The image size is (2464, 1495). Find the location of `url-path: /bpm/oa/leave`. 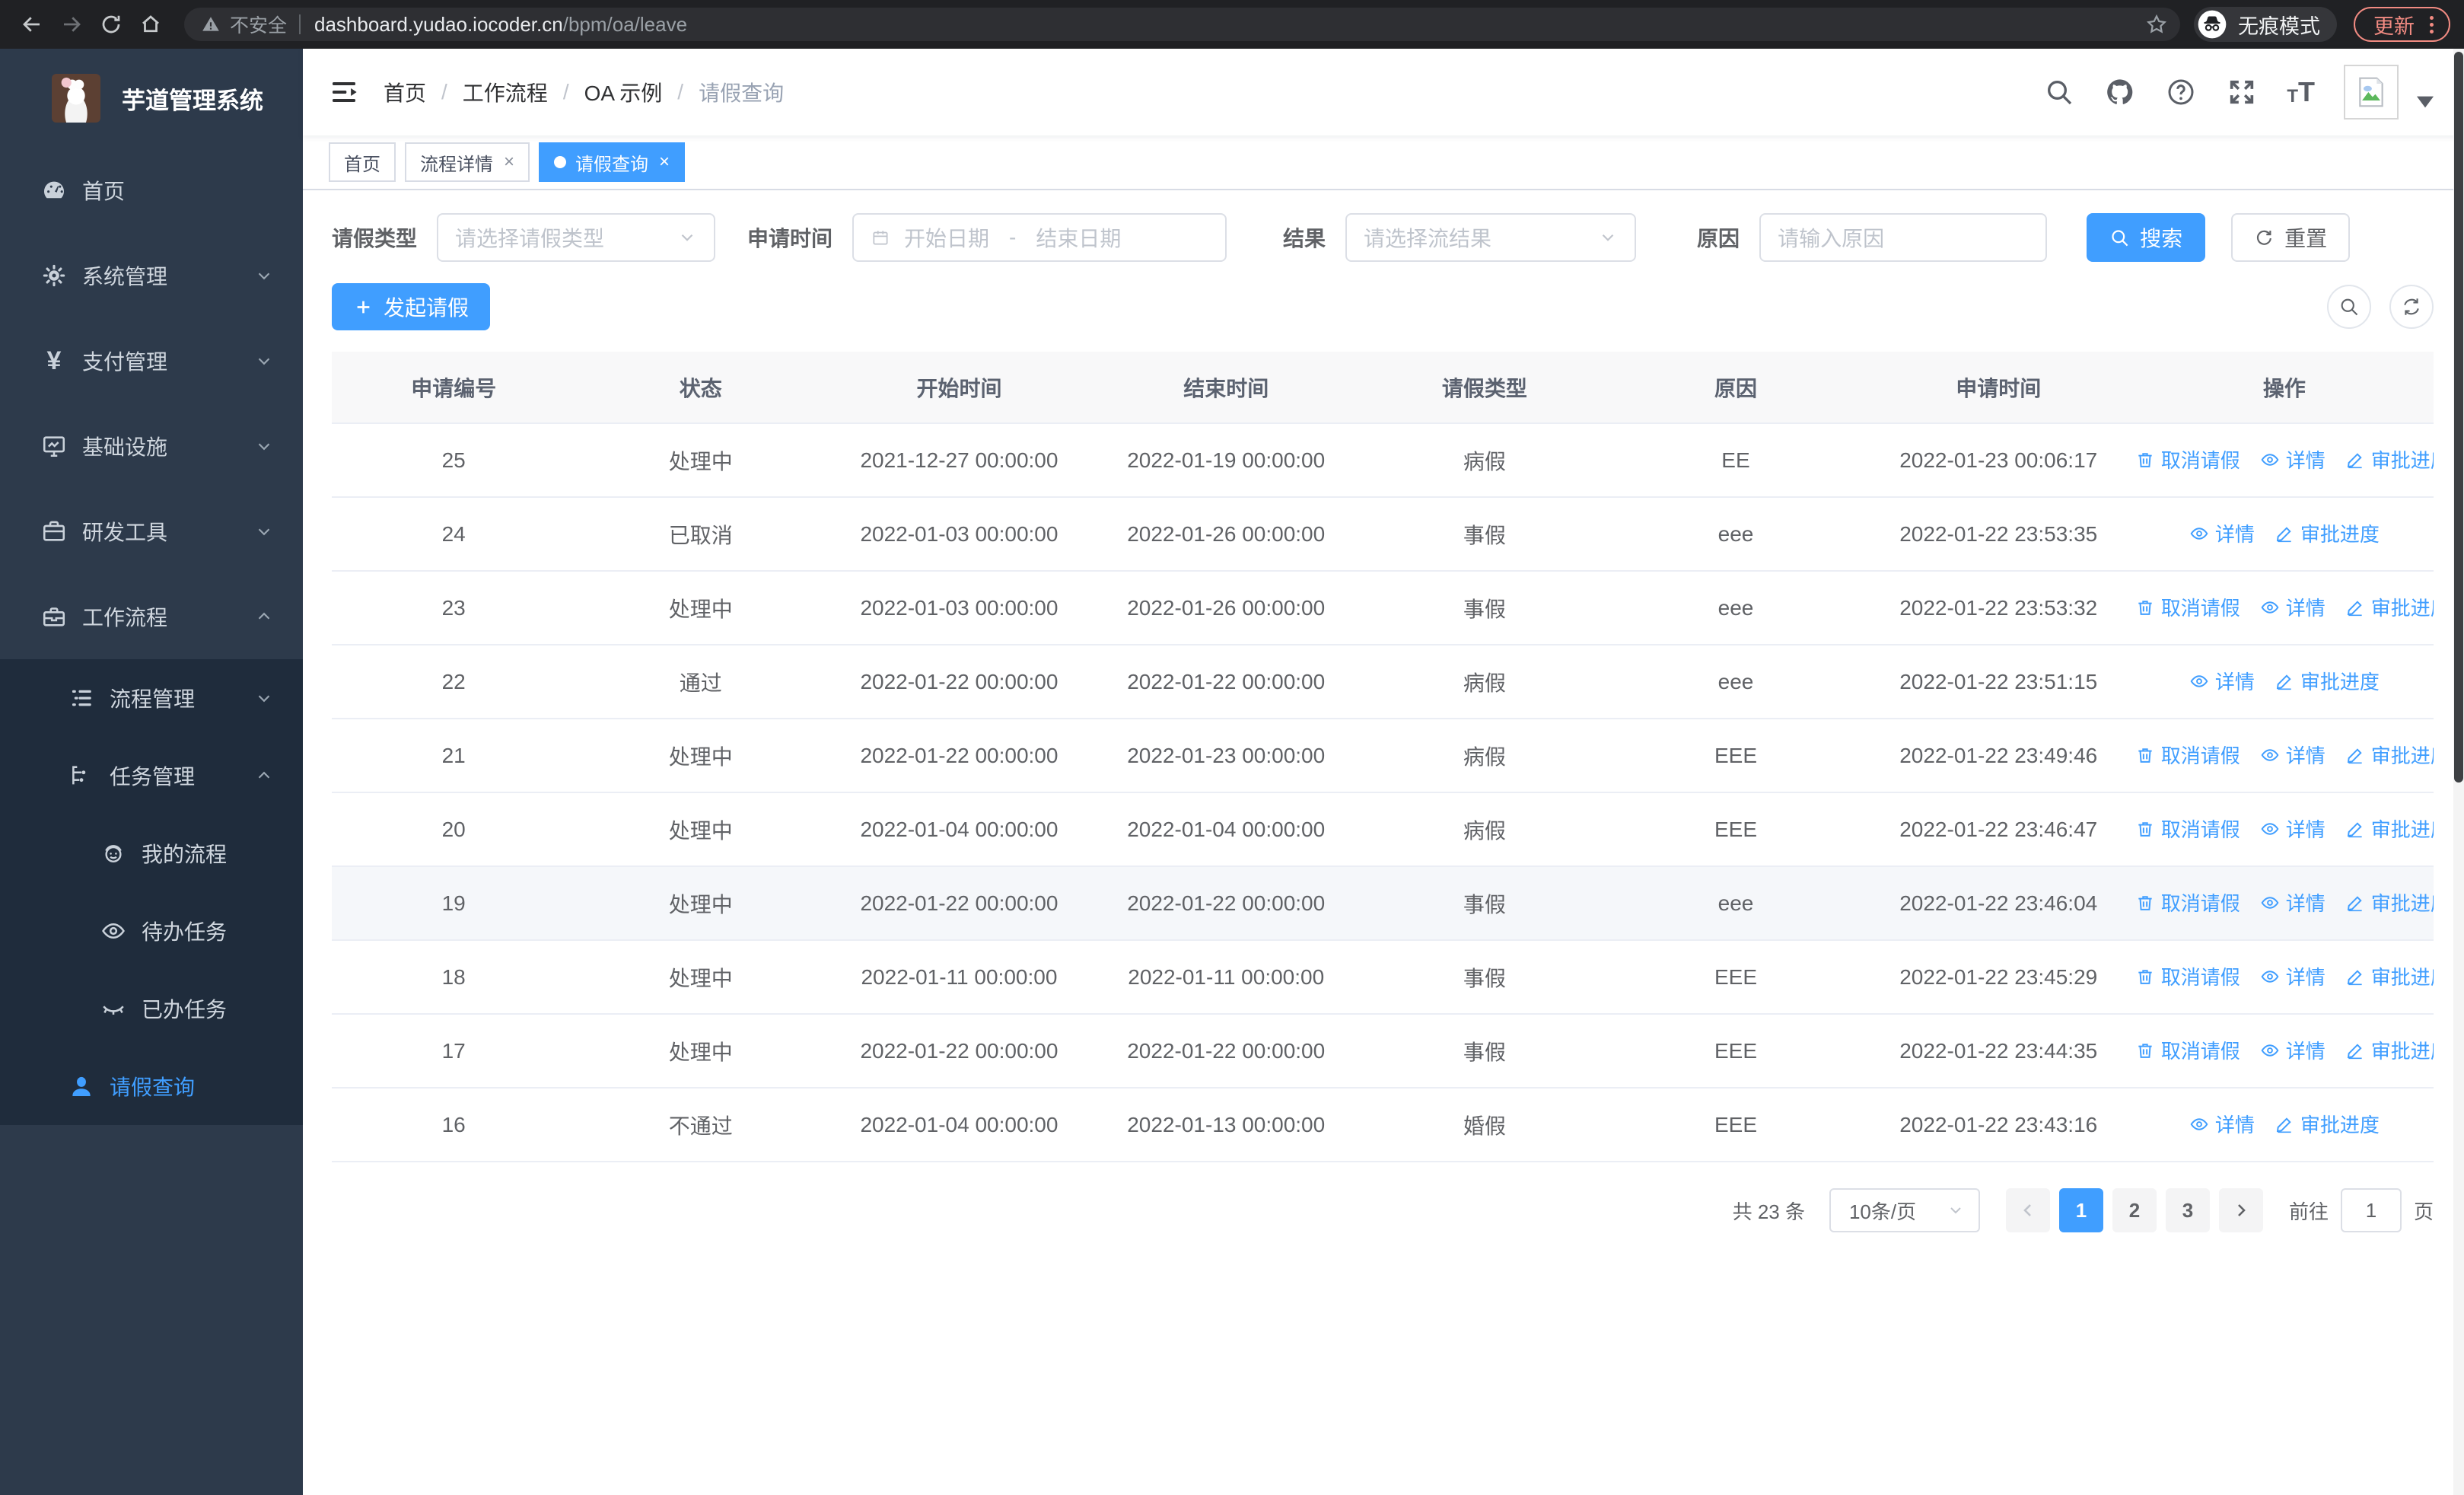

url-path: /bpm/oa/leave is located at coordinates (625, 25).